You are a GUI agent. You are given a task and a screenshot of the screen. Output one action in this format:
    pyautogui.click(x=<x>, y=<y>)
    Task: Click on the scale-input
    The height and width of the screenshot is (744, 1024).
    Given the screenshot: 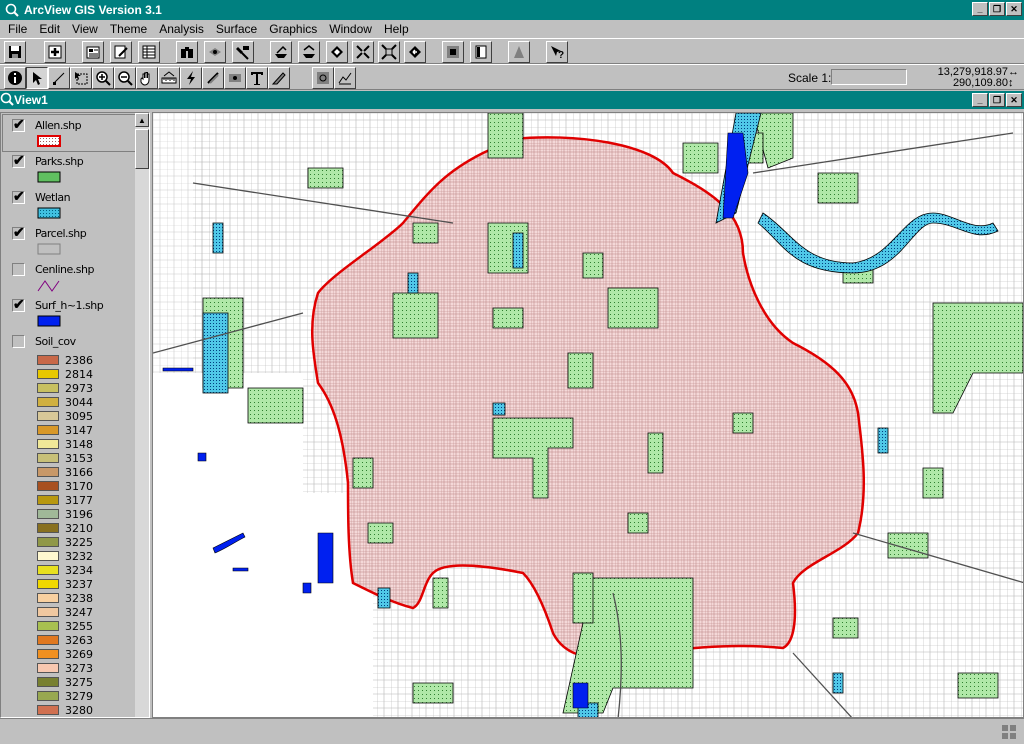 What is the action you would take?
    pyautogui.click(x=869, y=77)
    